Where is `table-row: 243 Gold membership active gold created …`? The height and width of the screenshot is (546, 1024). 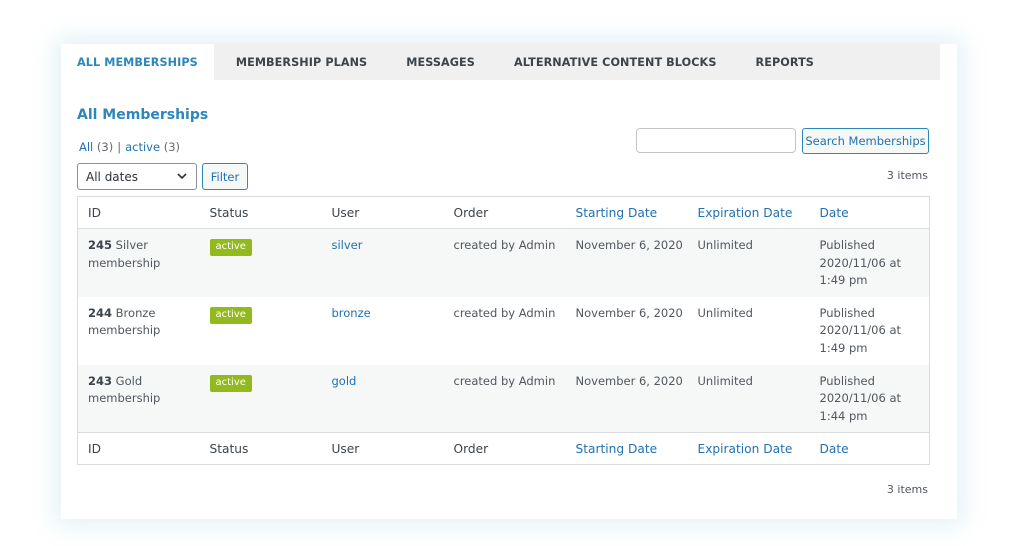
table-row: 243 Gold membership active gold created … is located at coordinates (503, 398).